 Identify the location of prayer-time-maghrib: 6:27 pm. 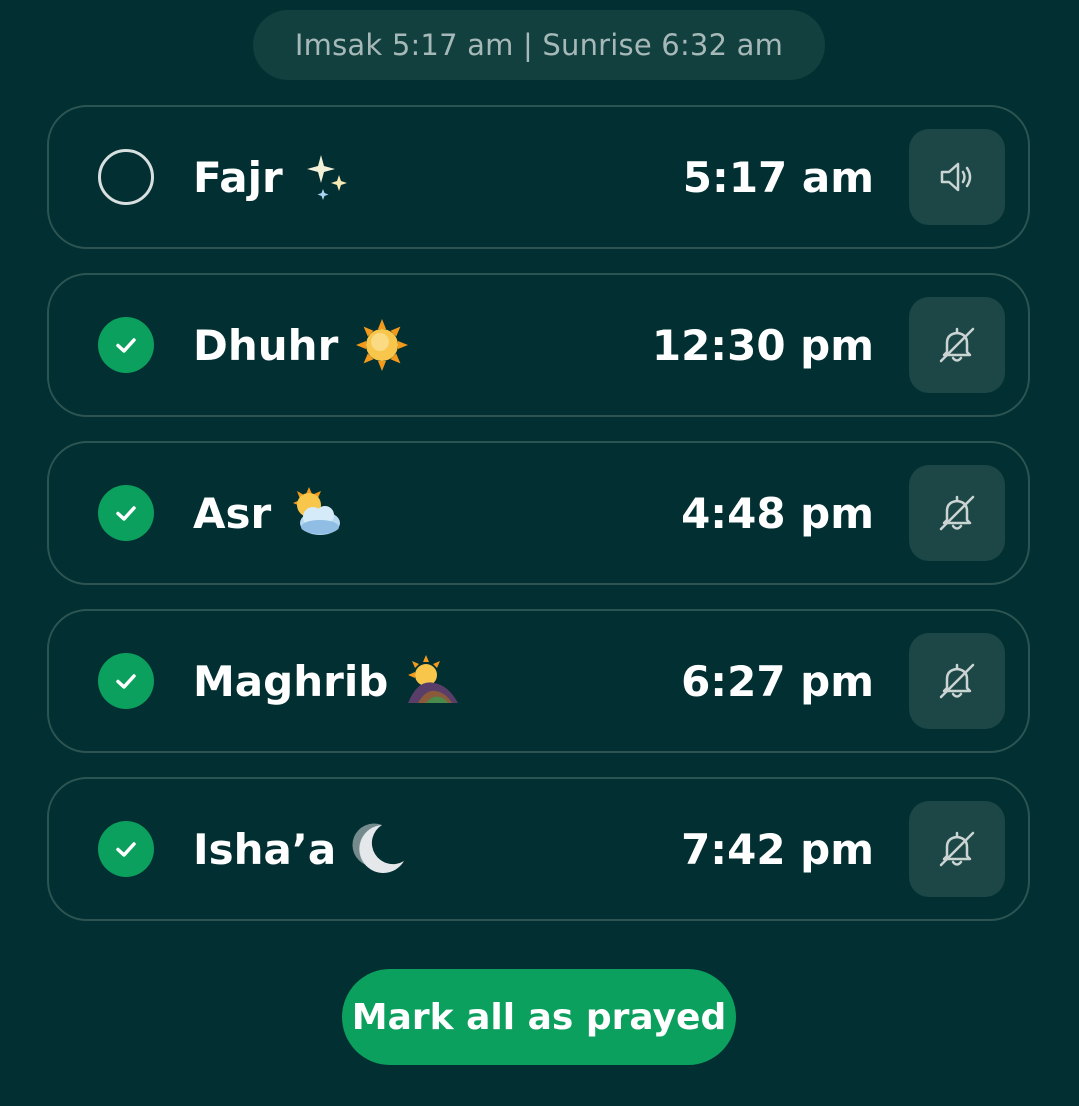
(777, 681).